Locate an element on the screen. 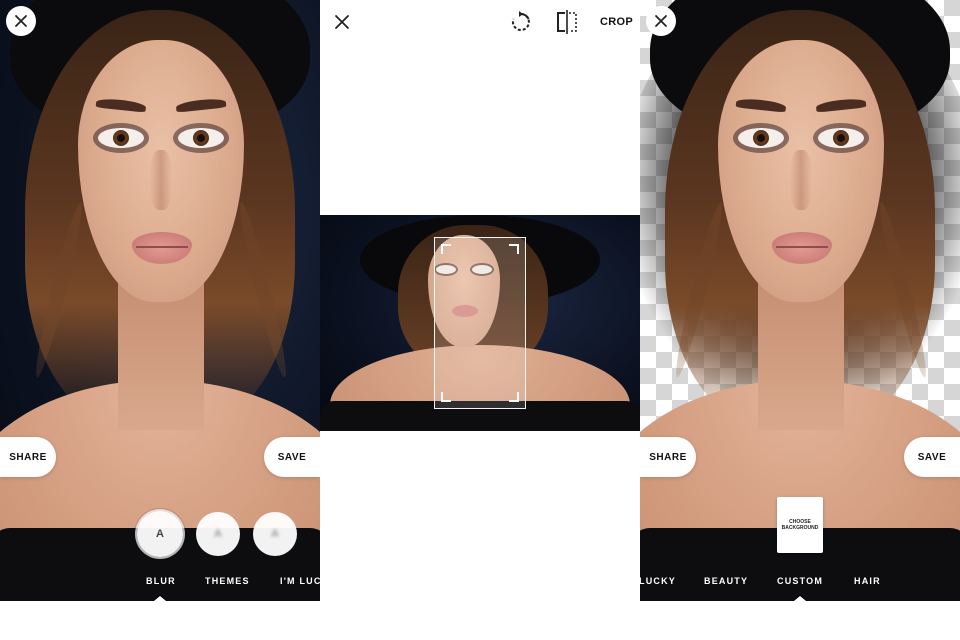 This screenshot has width=960, height=640. filter-strip: A A A is located at coordinates (160, 534).